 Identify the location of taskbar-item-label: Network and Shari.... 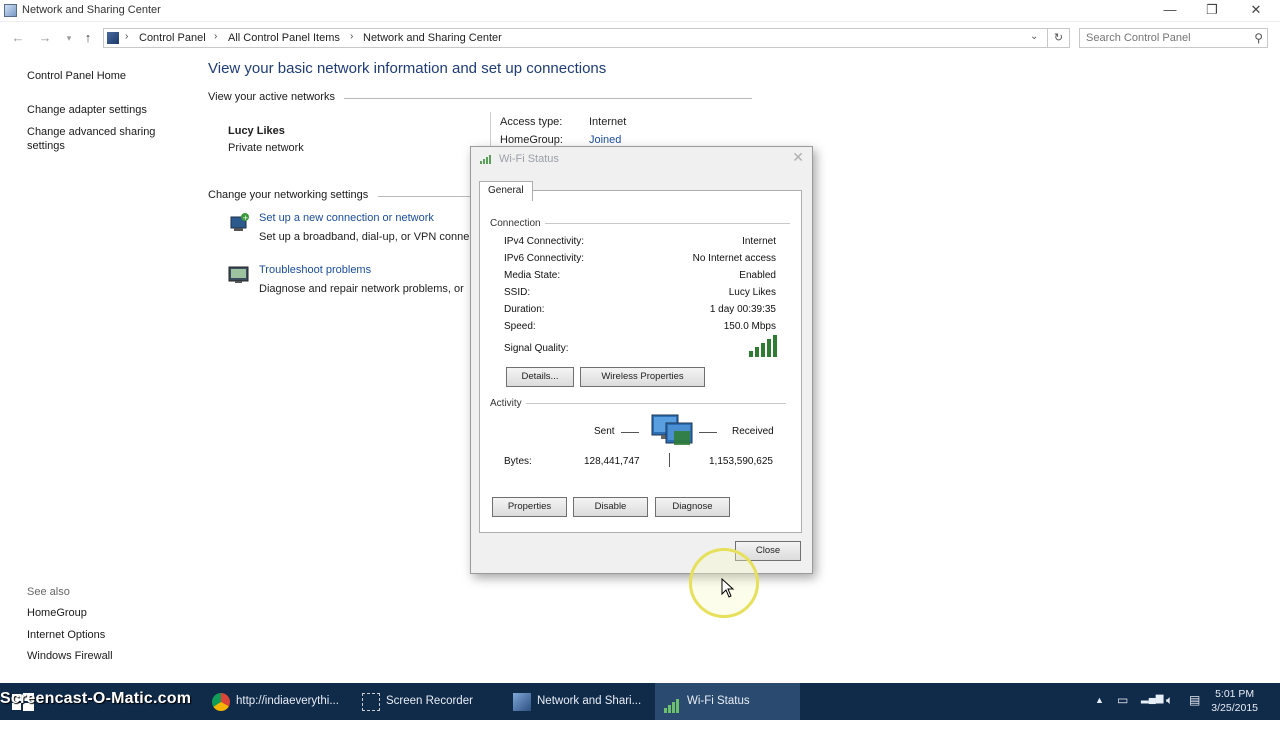
(589, 701).